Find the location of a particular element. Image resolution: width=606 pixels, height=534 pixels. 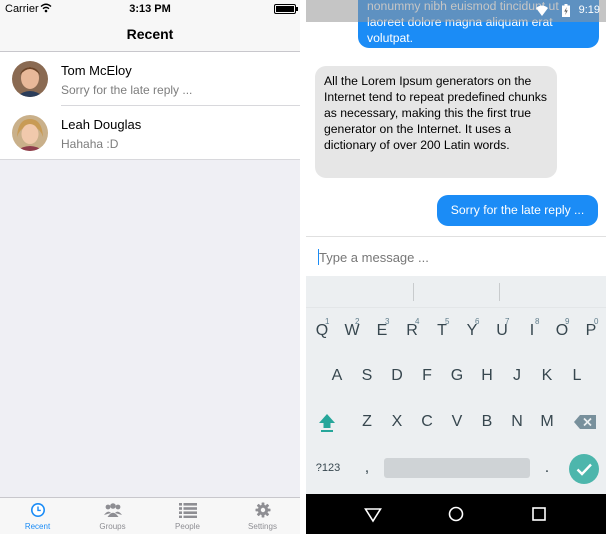

tab-label: Recent is located at coordinates (37, 526).